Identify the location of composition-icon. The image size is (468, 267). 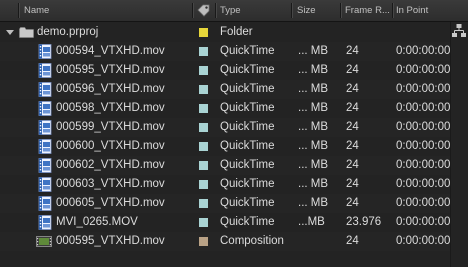
(44, 241).